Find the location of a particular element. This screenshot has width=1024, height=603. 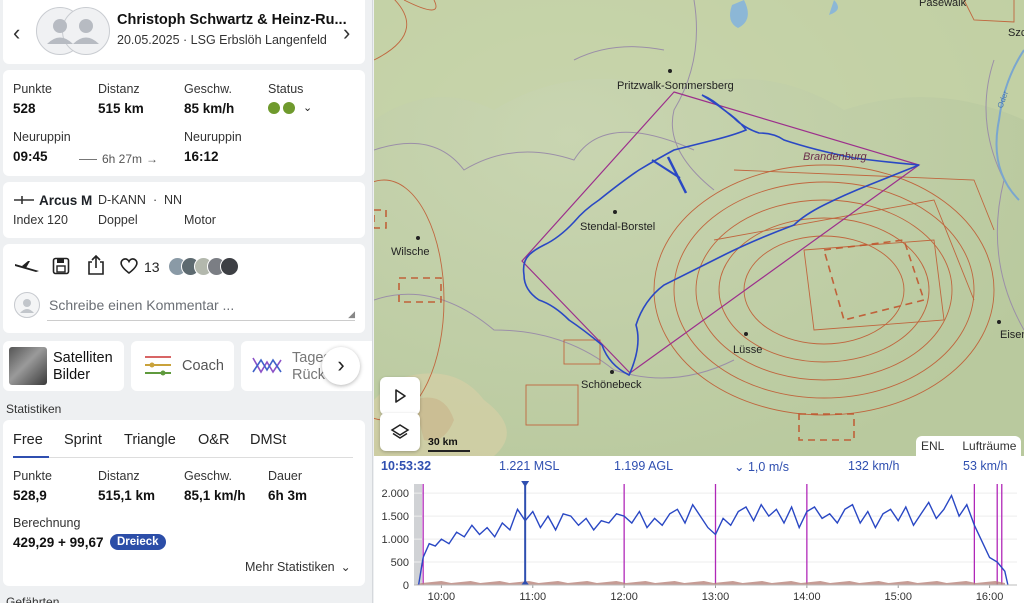

compare-icon is located at coordinates (267, 365).